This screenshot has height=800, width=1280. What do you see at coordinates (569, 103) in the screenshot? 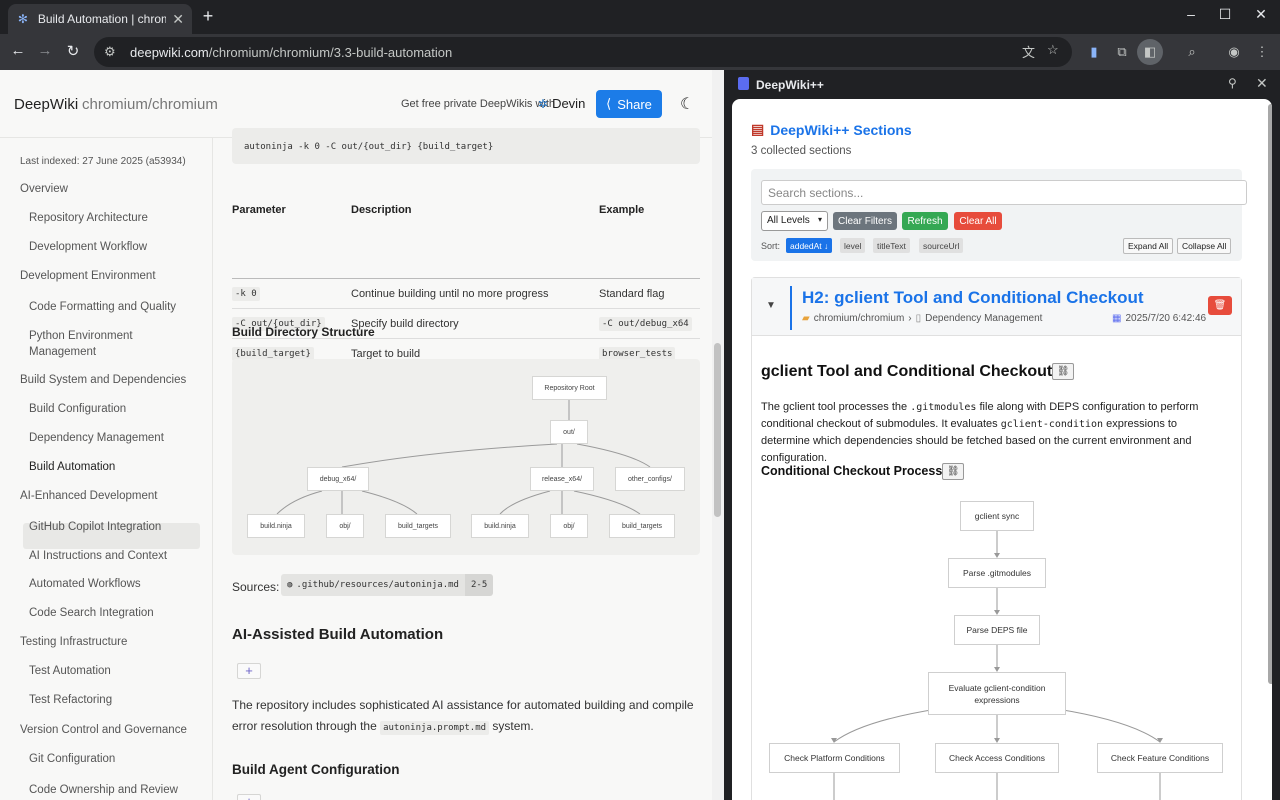
I see `devin-label: Devin` at bounding box center [569, 103].